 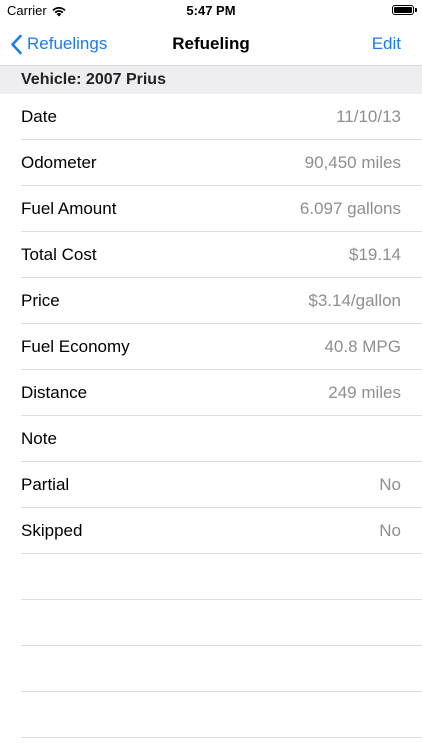 What do you see at coordinates (354, 300) in the screenshot?
I see `row-value: $3.14/gallon` at bounding box center [354, 300].